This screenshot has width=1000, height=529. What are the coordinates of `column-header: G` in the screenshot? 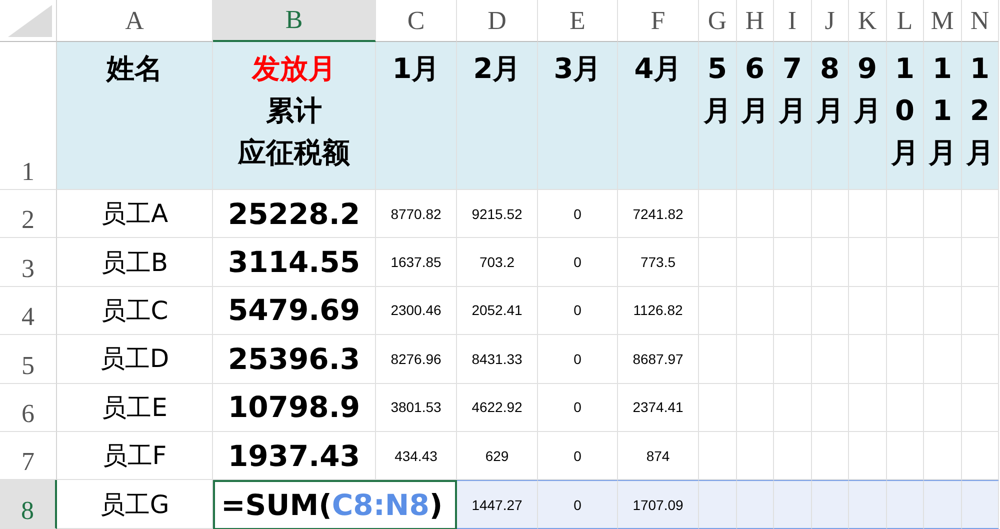 It's located at (717, 21).